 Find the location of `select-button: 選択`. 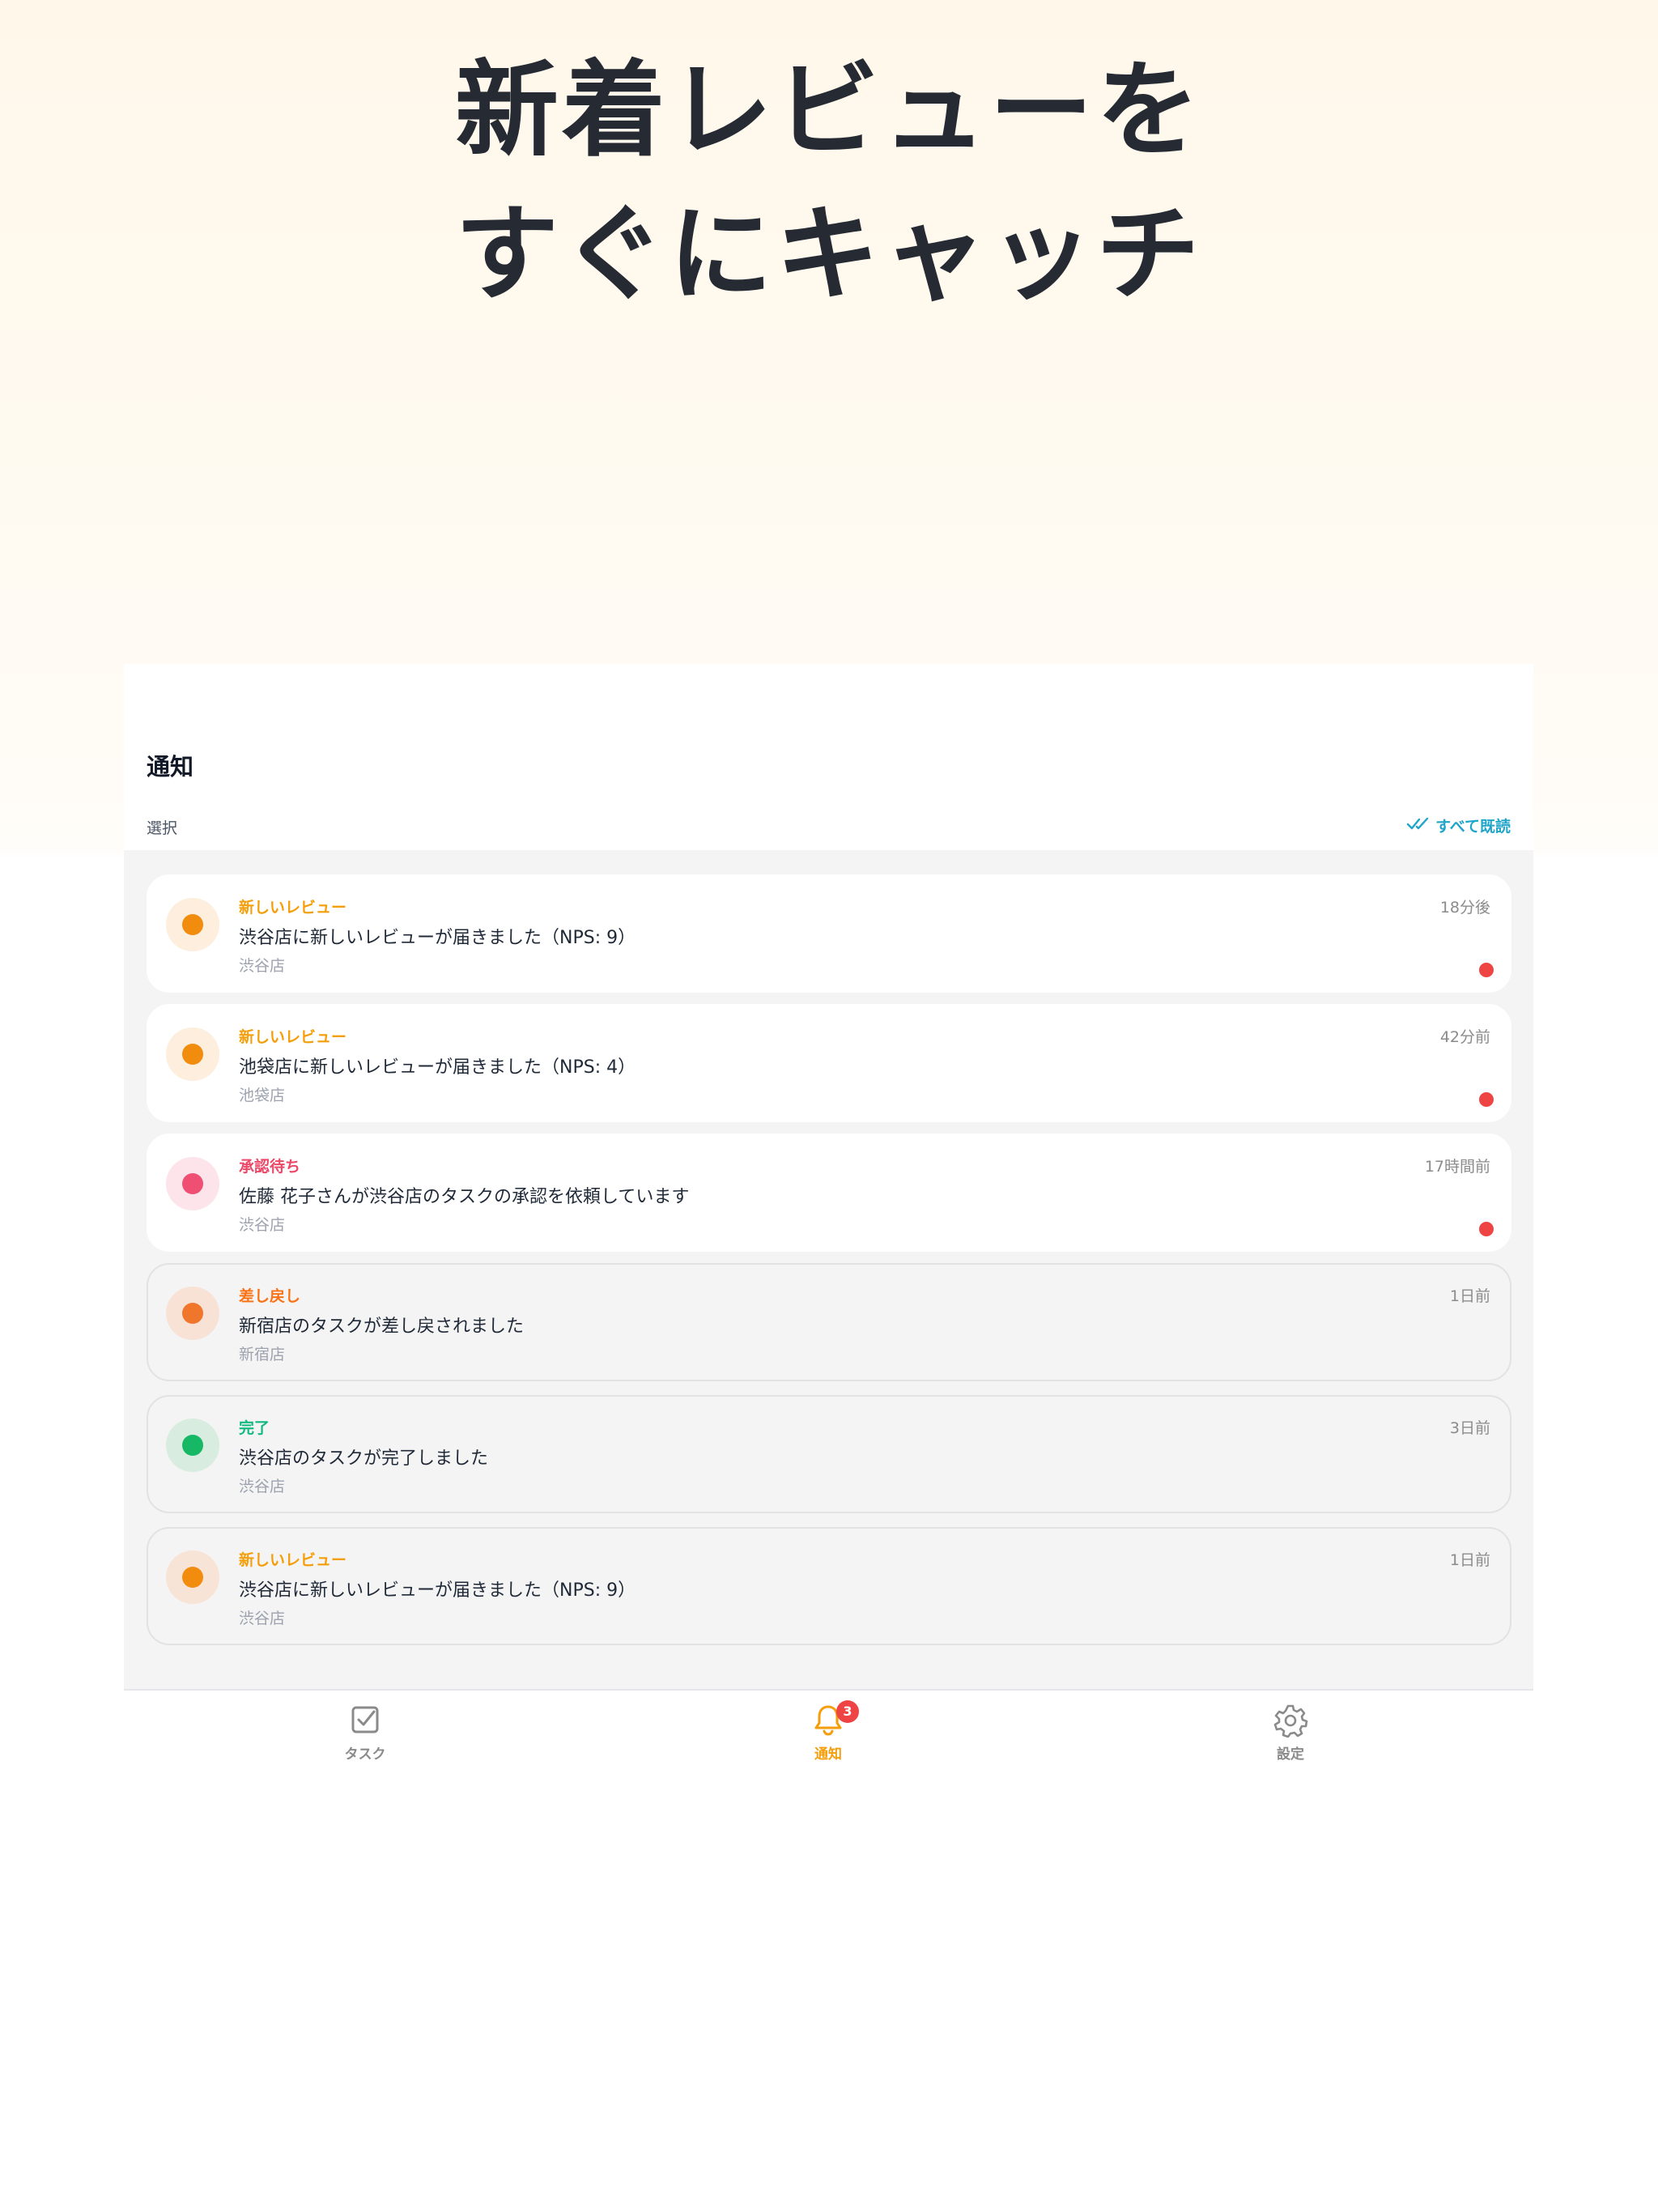

select-button: 選択 is located at coordinates (162, 827).